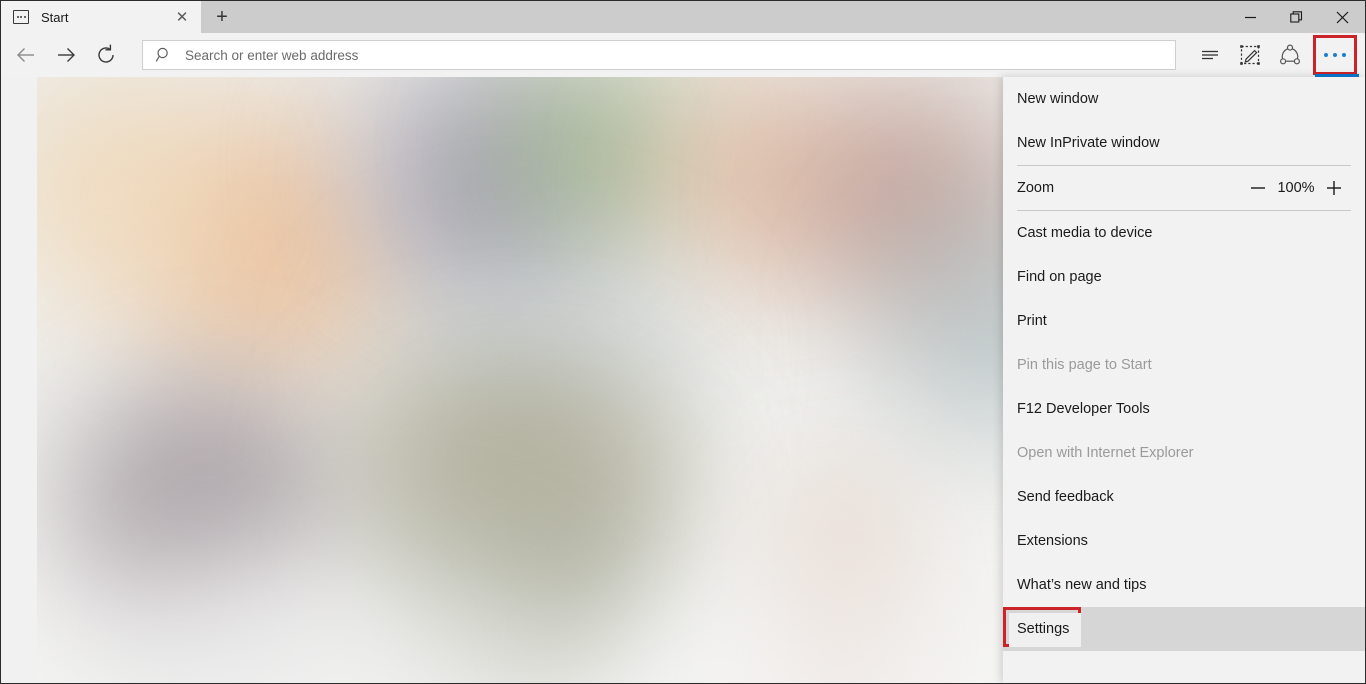 The width and height of the screenshot is (1366, 684). Describe the element at coordinates (1085, 233) in the screenshot. I see `menu-item-label: Cast media to device` at that location.